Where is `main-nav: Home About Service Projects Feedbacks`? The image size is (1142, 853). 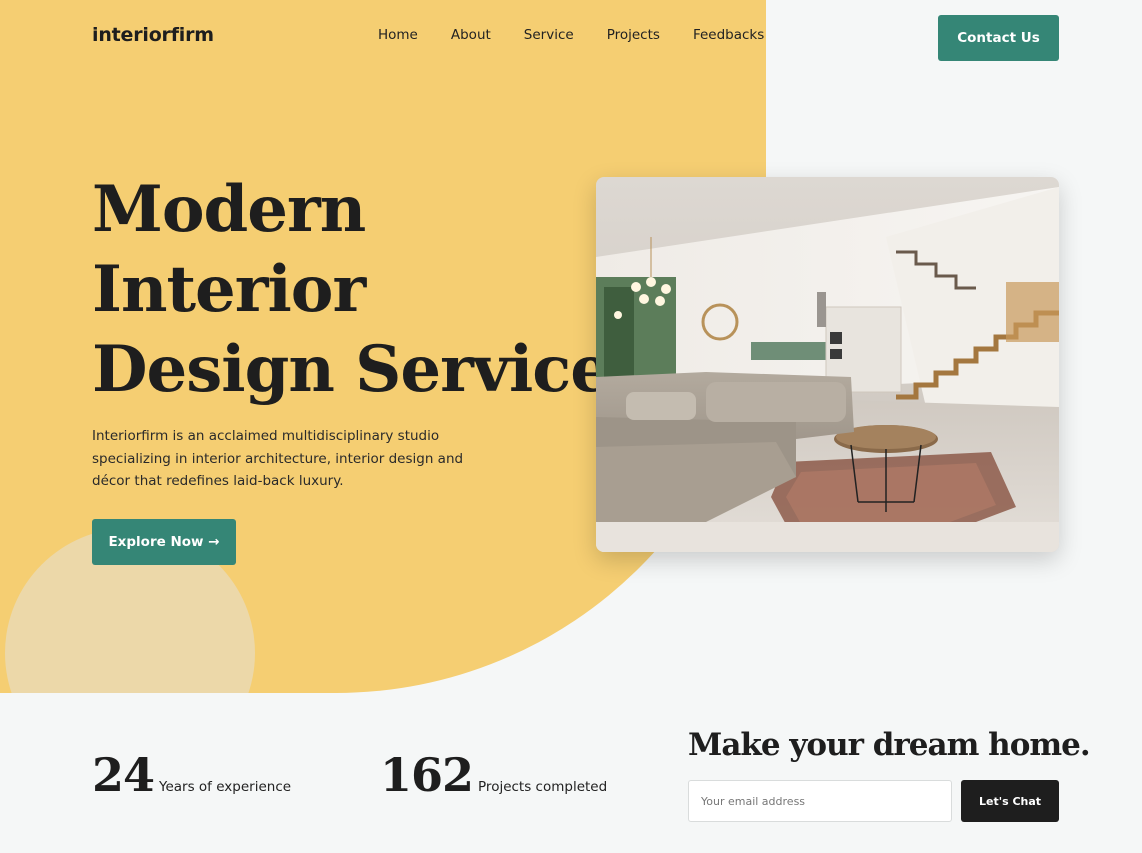 main-nav: Home About Service Projects Feedbacks is located at coordinates (587, 35).